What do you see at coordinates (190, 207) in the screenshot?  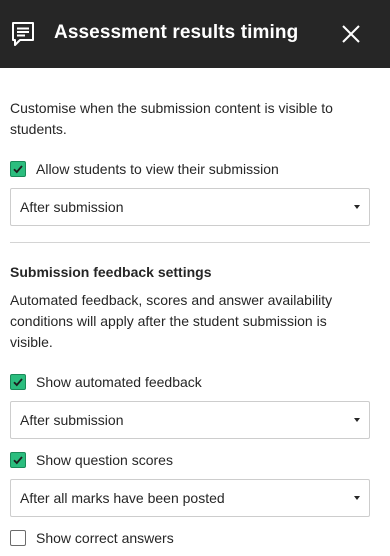 I see `view-submission-timing-select: After submission` at bounding box center [190, 207].